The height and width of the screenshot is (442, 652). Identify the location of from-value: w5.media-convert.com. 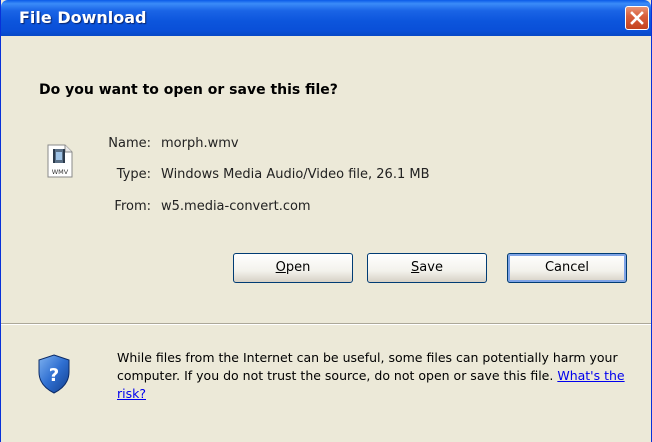
(236, 206).